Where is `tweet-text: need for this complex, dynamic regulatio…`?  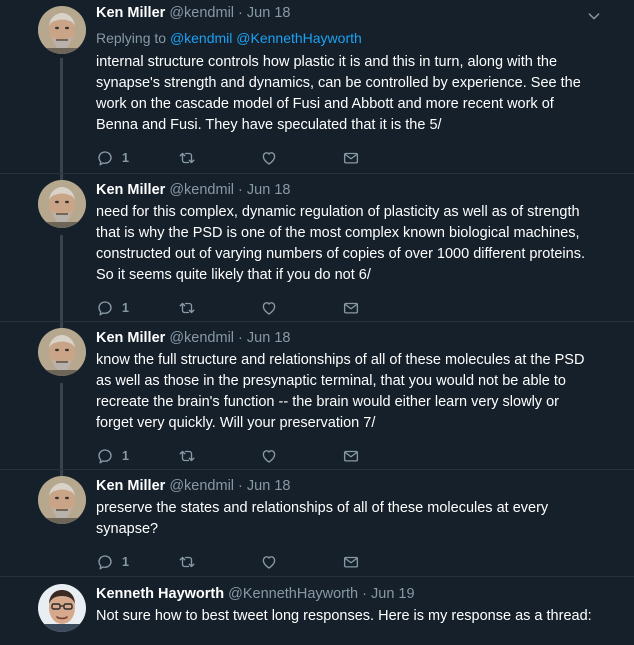
tweet-text: need for this complex, dynamic regulatio… is located at coordinates (340, 243).